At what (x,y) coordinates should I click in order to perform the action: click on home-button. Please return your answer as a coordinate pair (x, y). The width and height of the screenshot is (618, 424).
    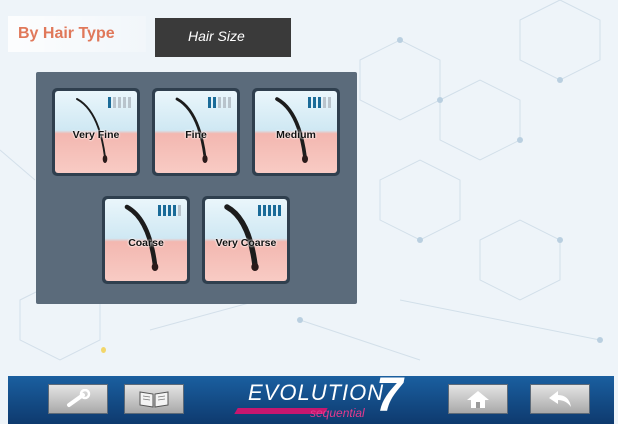
    Looking at the image, I should click on (478, 399).